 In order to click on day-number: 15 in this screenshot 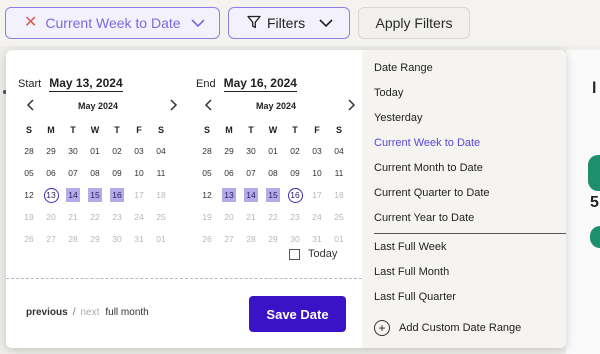, I will do `click(95, 195)`.